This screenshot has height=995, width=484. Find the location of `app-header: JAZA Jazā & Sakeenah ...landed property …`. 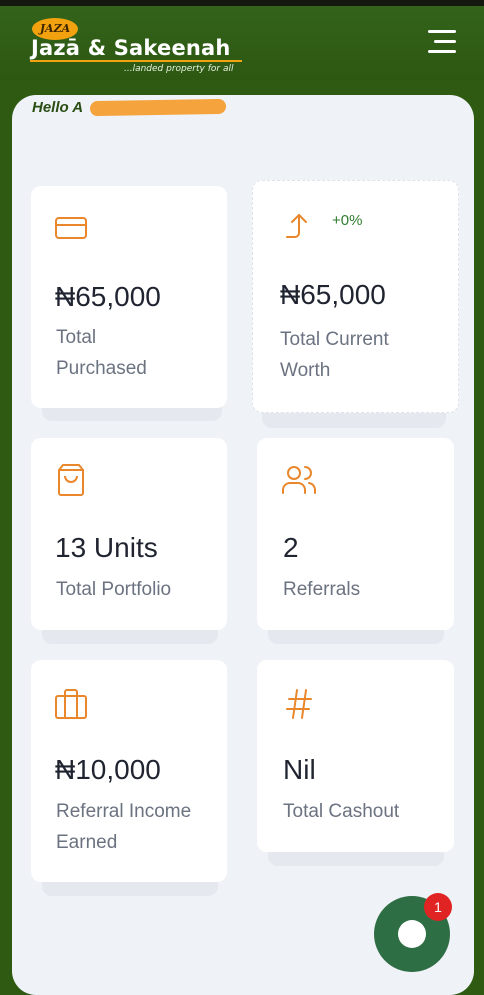

app-header: JAZA Jazā & Sakeenah ...landed property … is located at coordinates (242, 43).